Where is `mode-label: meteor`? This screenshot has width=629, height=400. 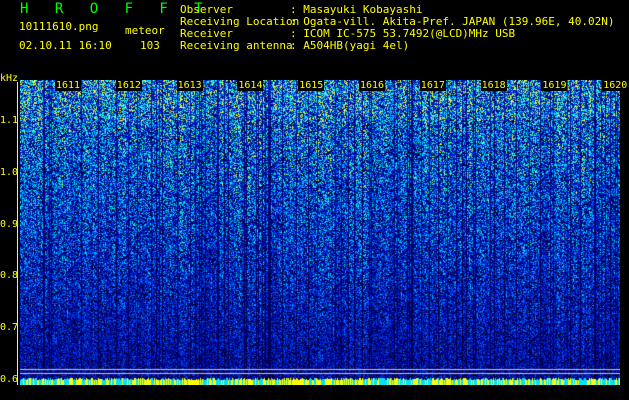 mode-label: meteor is located at coordinates (145, 30).